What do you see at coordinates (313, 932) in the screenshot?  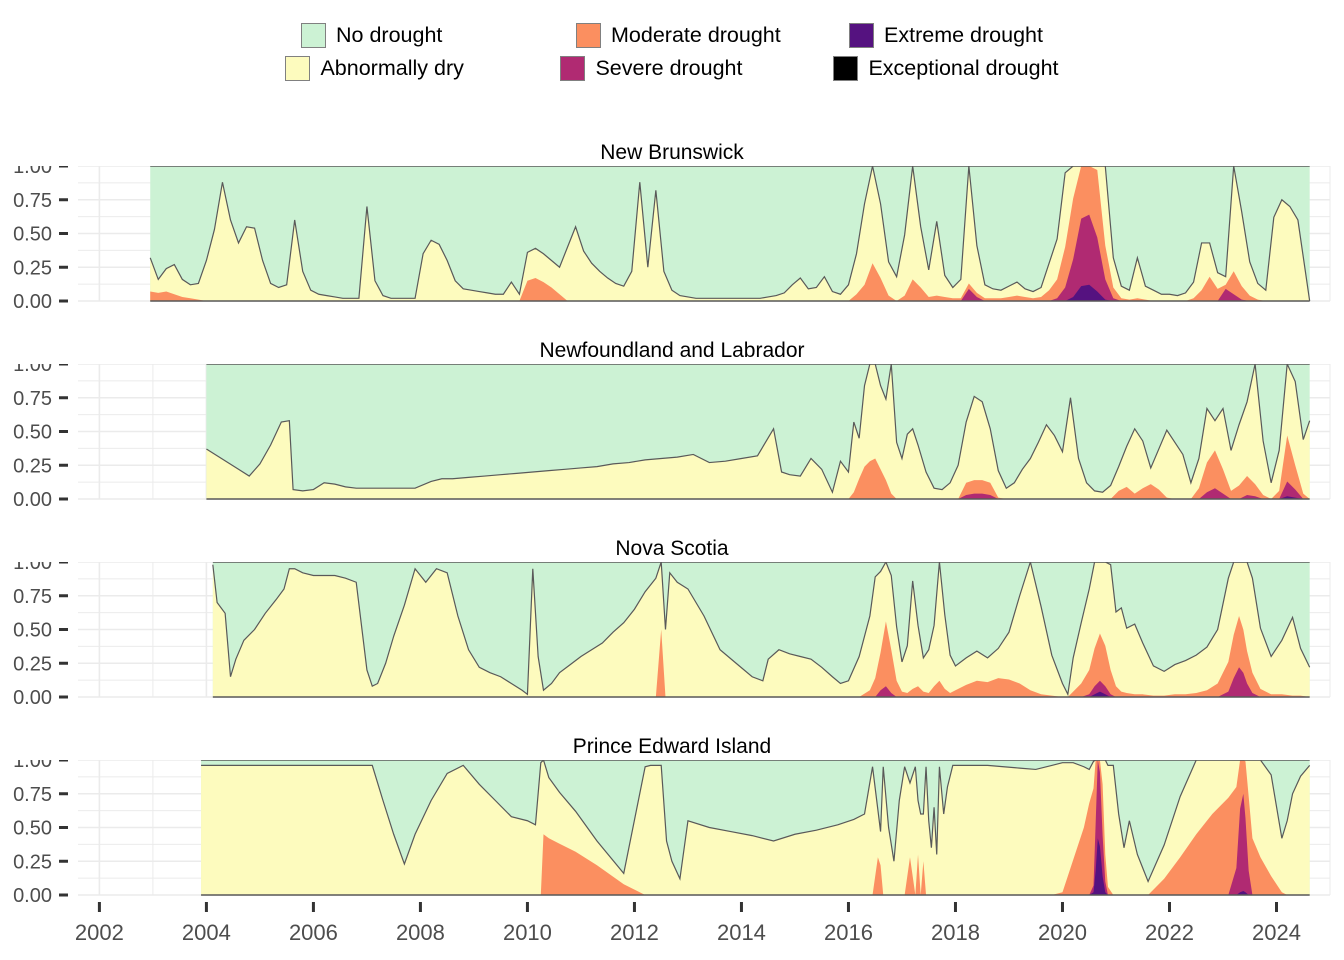 I see `x-tick-label: 2006` at bounding box center [313, 932].